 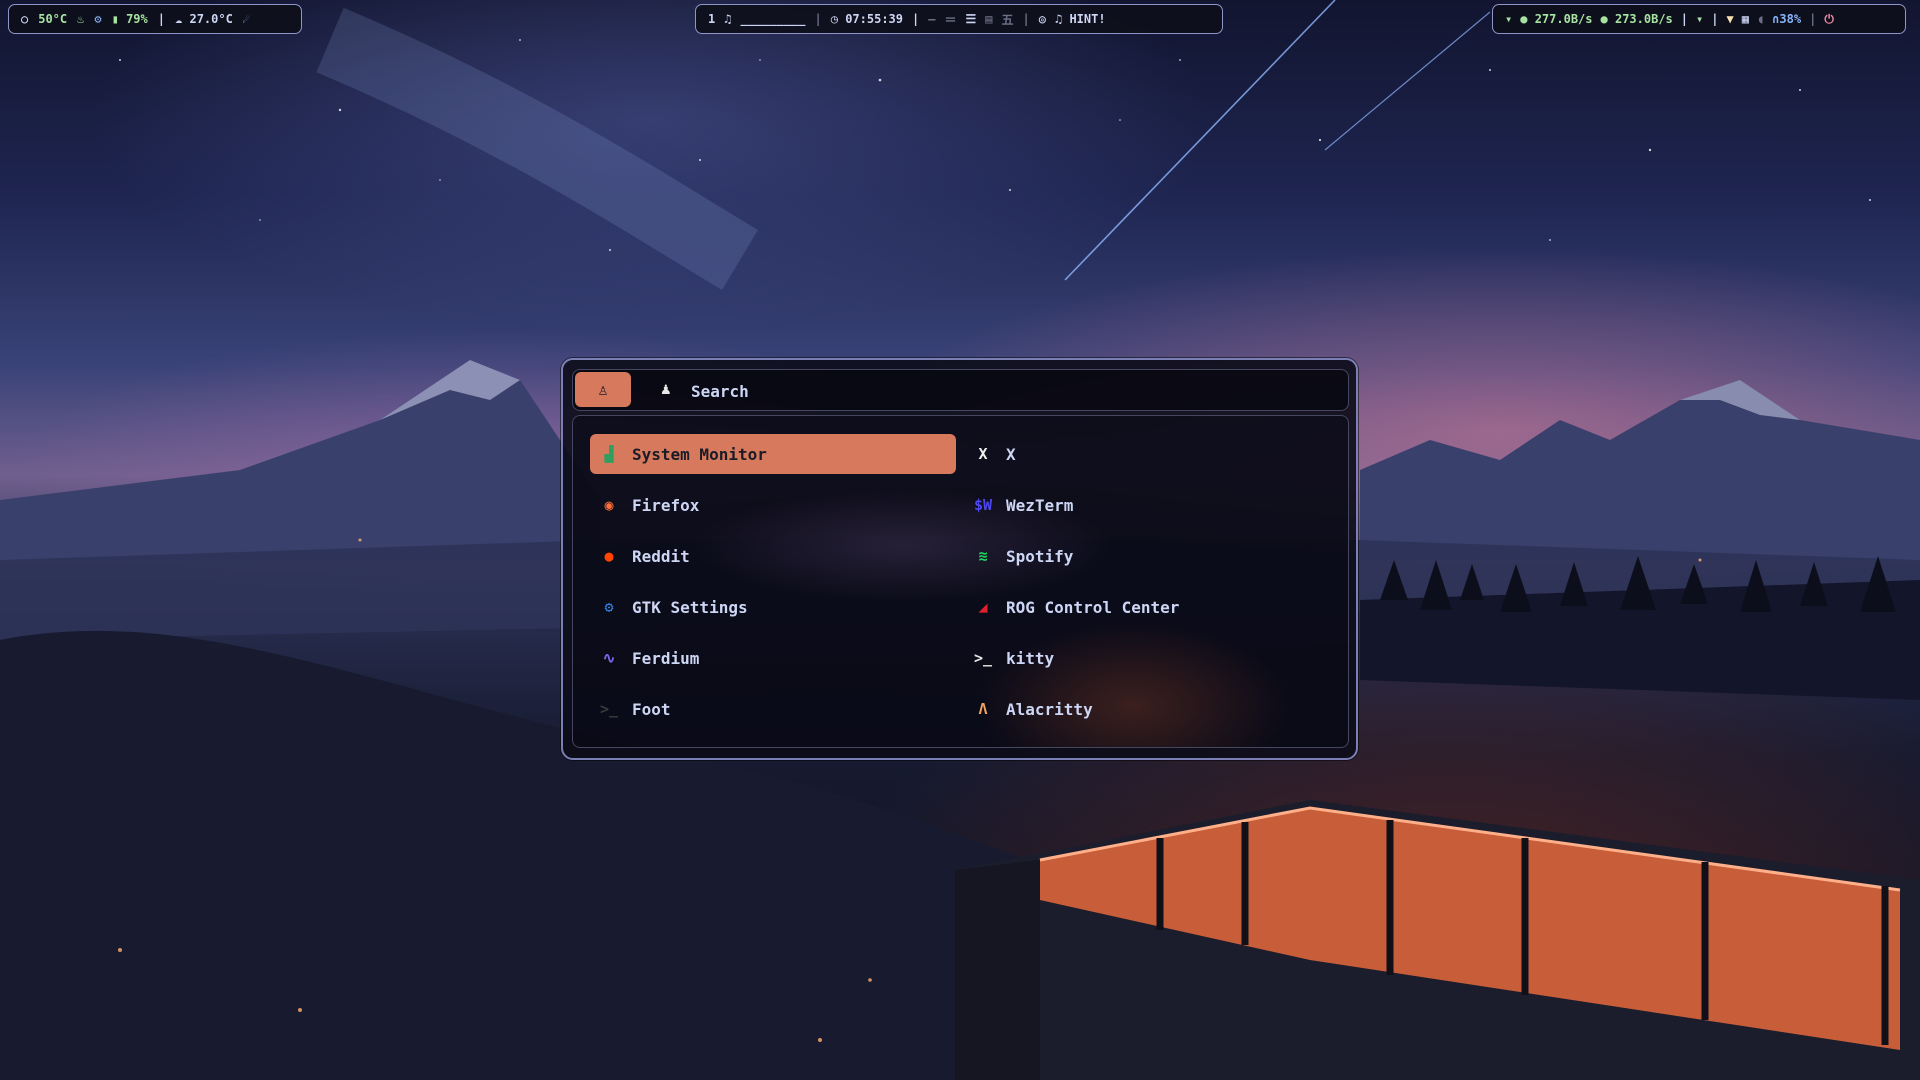 I want to click on app-item: ▟ System Monitor, so click(x=773, y=454).